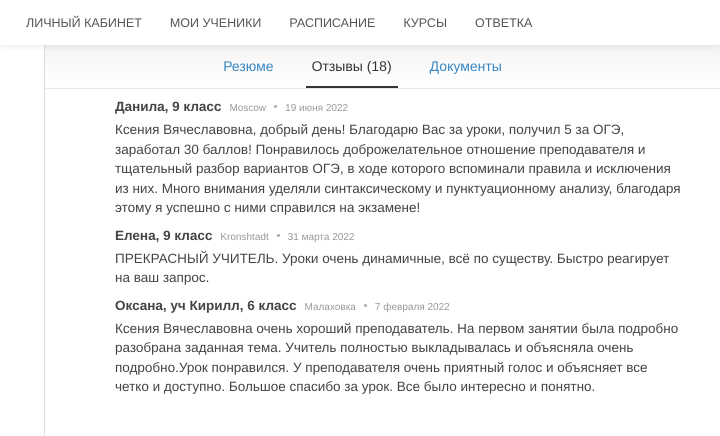 The width and height of the screenshot is (720, 436). Describe the element at coordinates (244, 237) in the screenshot. I see `review-location: Kronshtadt` at that location.